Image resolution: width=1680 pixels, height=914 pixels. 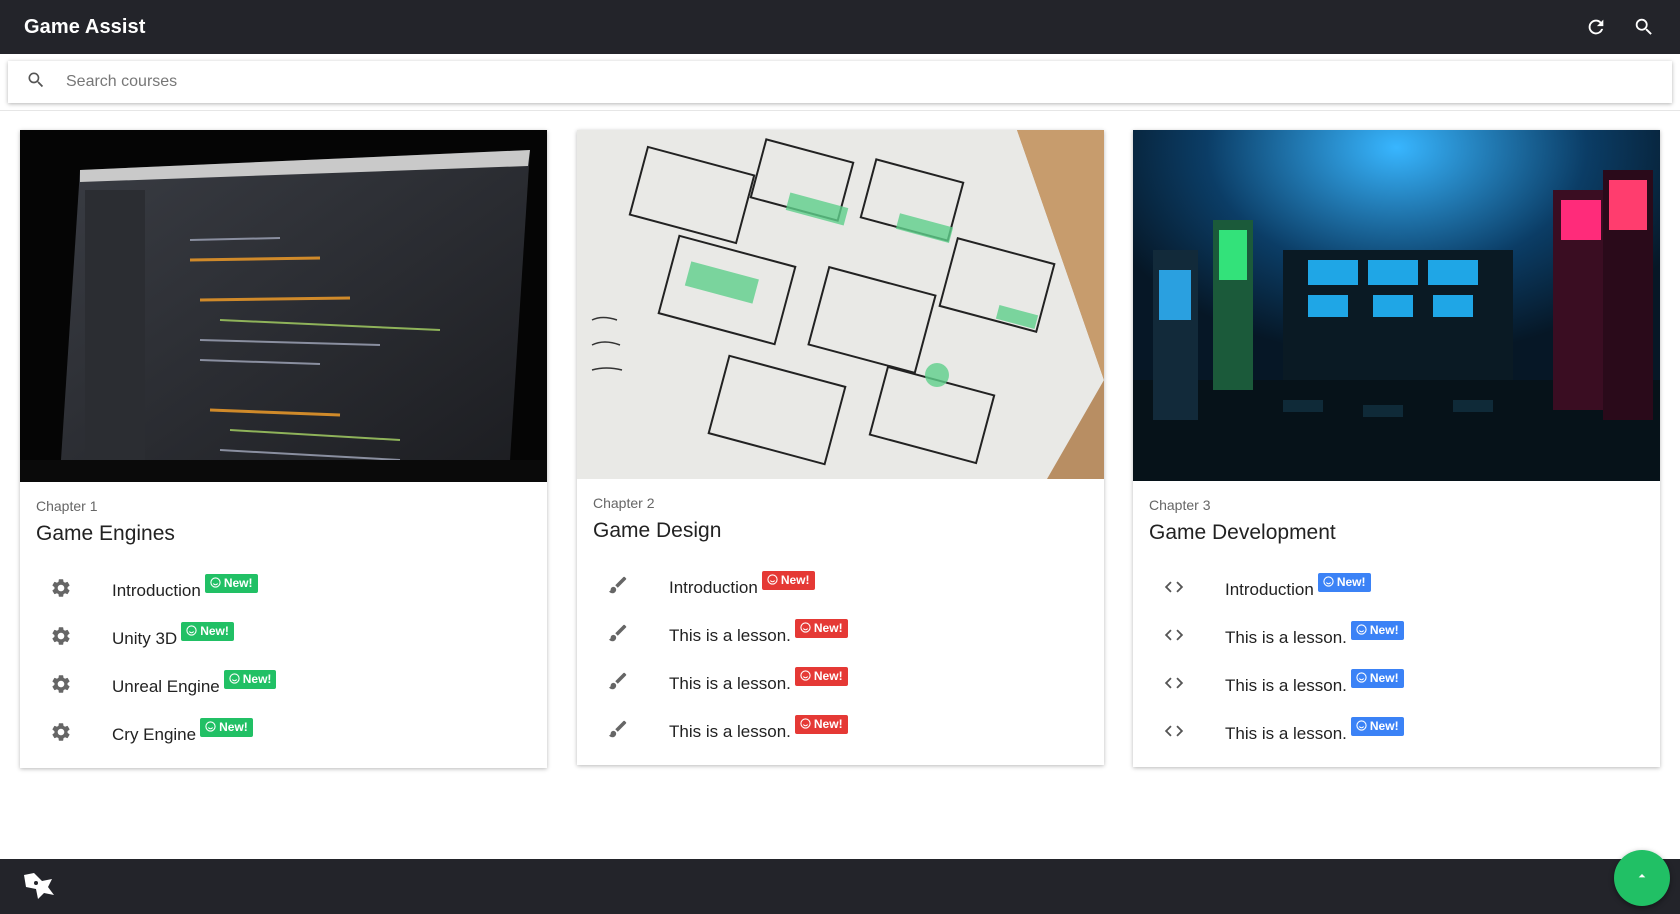 What do you see at coordinates (283, 684) in the screenshot?
I see `lesson-item: Unreal Engine New!` at bounding box center [283, 684].